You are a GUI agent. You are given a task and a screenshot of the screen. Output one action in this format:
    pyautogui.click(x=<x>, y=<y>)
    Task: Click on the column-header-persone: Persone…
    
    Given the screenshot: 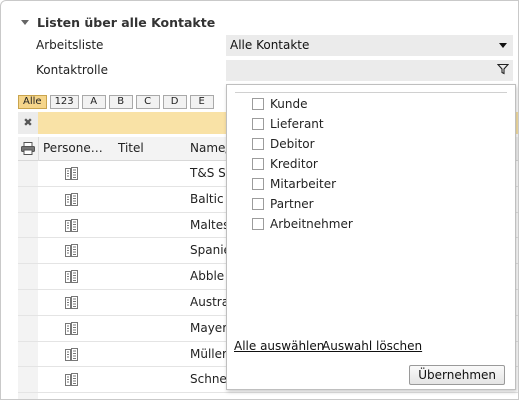 What is the action you would take?
    pyautogui.click(x=73, y=148)
    